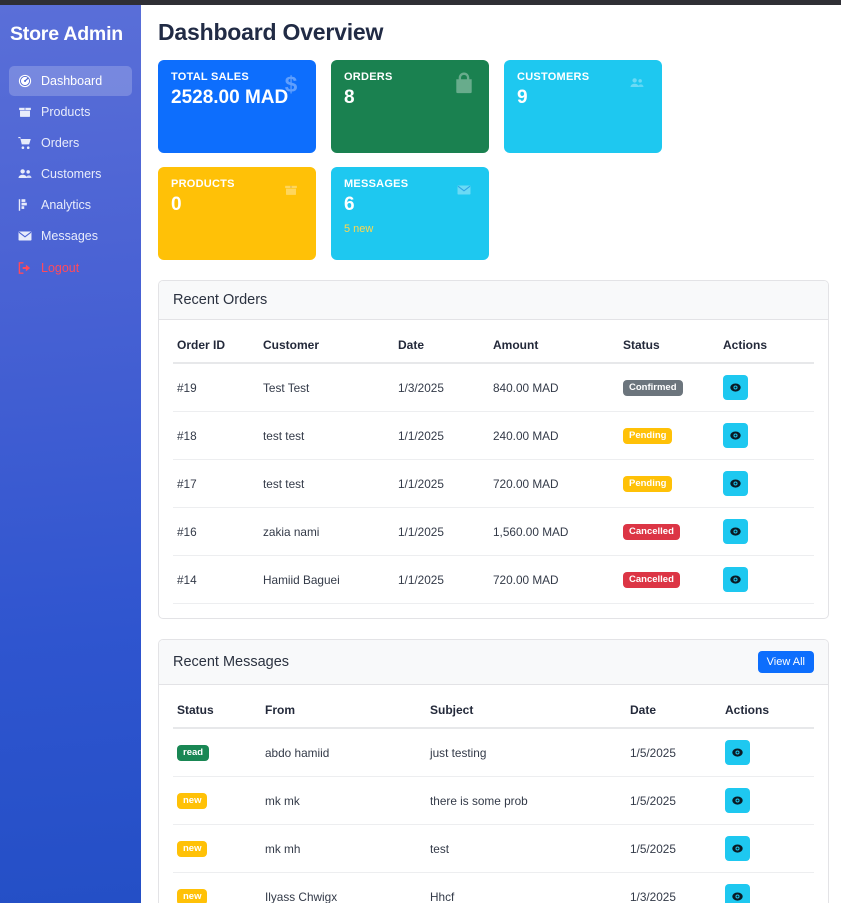 The image size is (841, 903). I want to click on table-row: new mk mk there is some prob 1/5/2025, so click(493, 800).